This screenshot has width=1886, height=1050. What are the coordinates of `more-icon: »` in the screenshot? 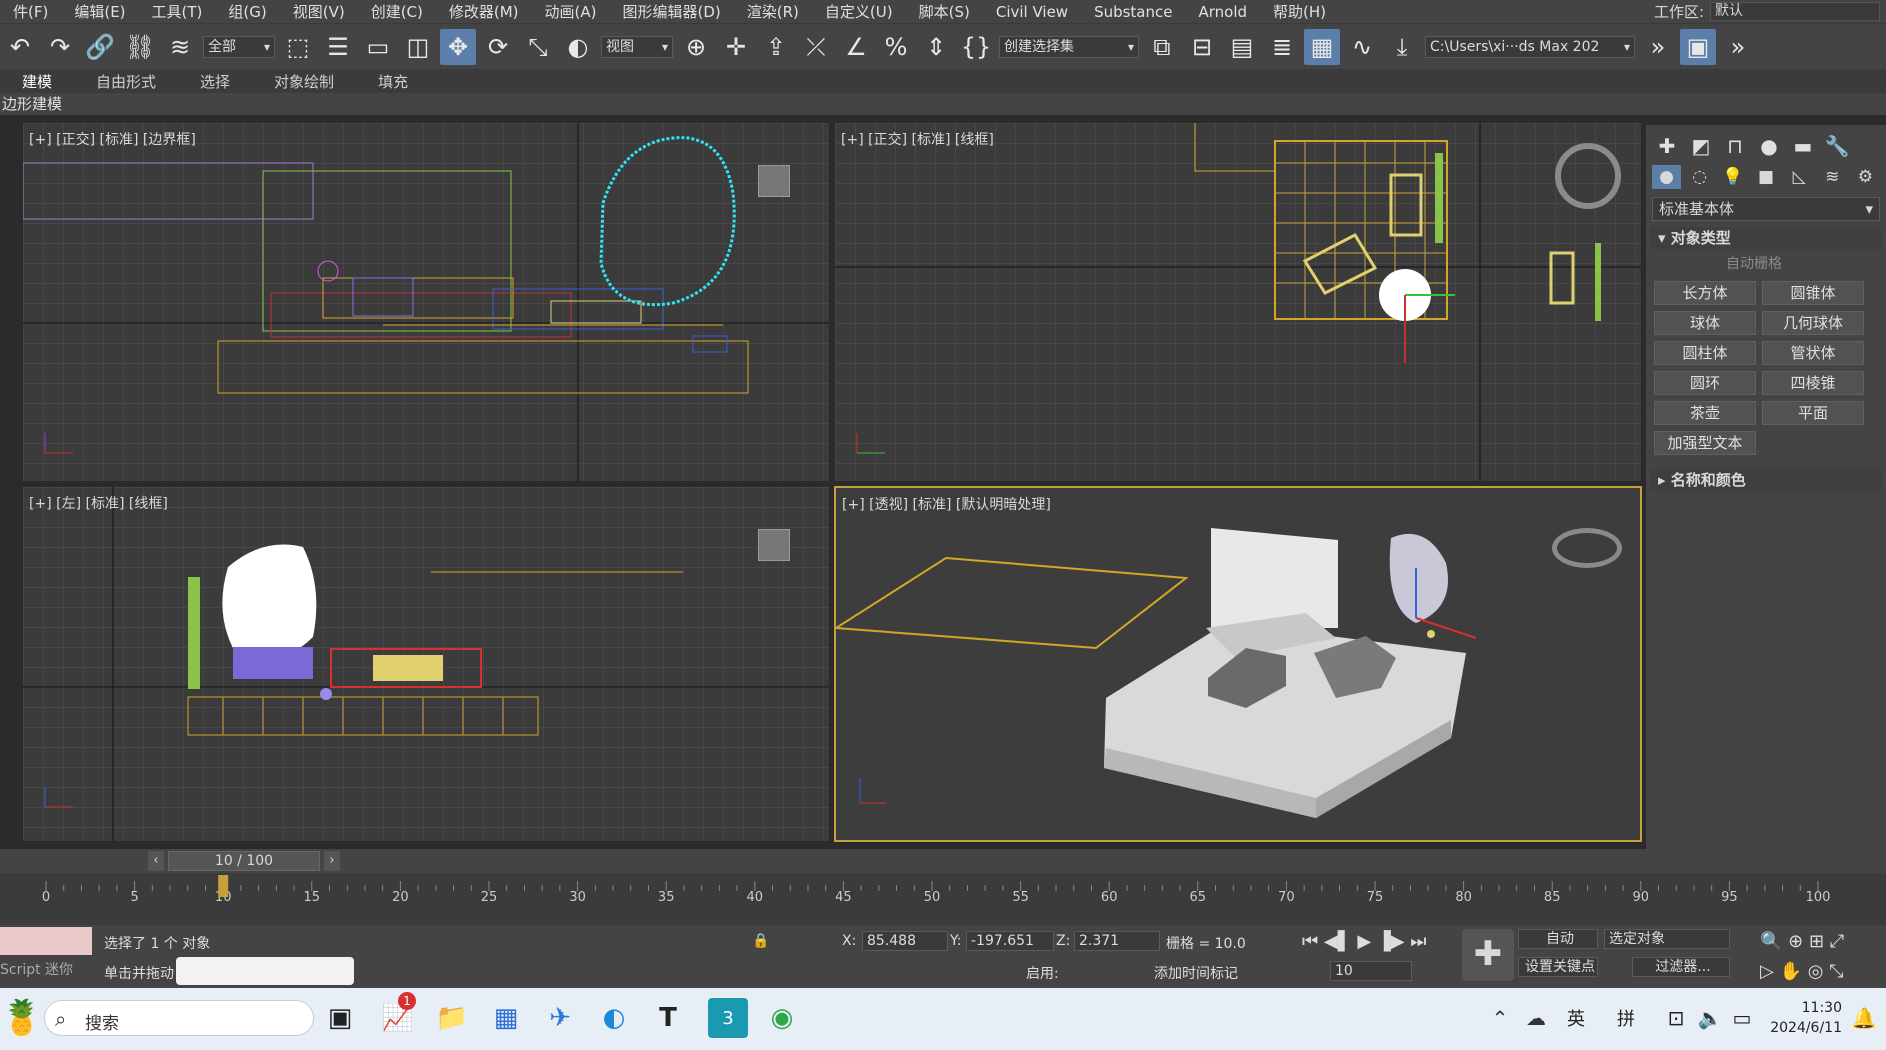 It's located at (1738, 47).